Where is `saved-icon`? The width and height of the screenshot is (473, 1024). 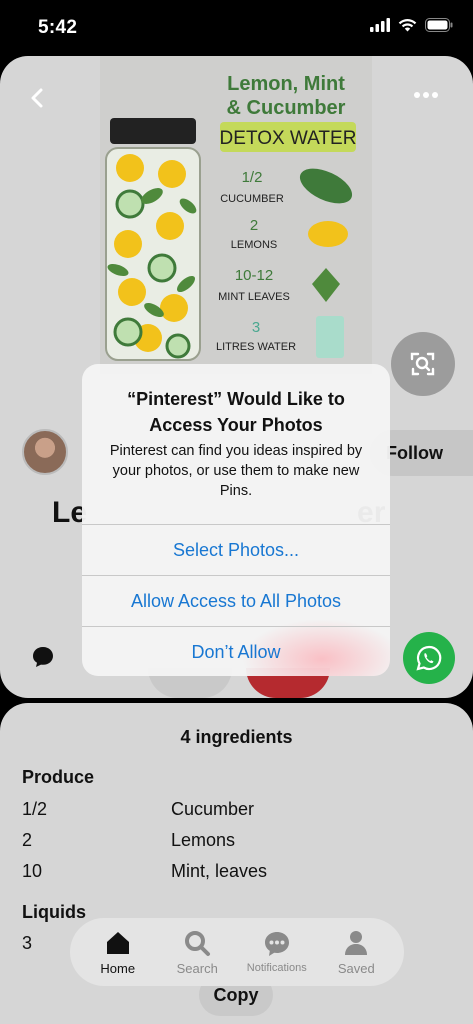 saved-icon is located at coordinates (356, 942).